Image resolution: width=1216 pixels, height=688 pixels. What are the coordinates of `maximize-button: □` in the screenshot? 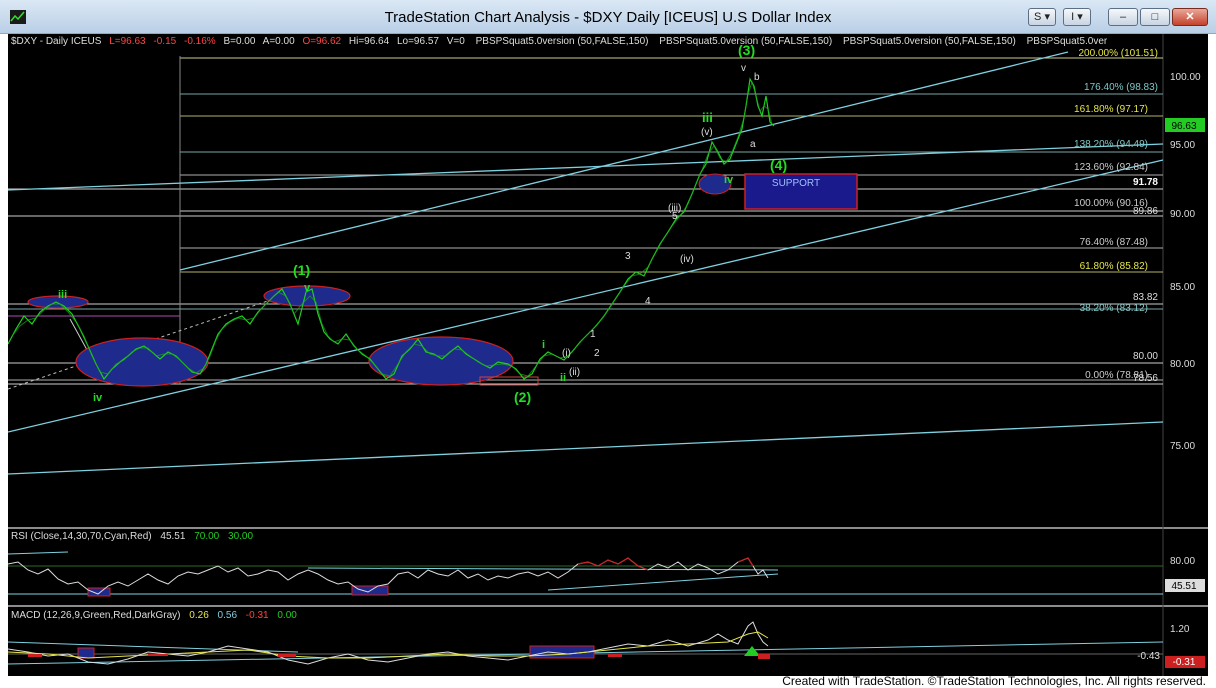 It's located at (1155, 17).